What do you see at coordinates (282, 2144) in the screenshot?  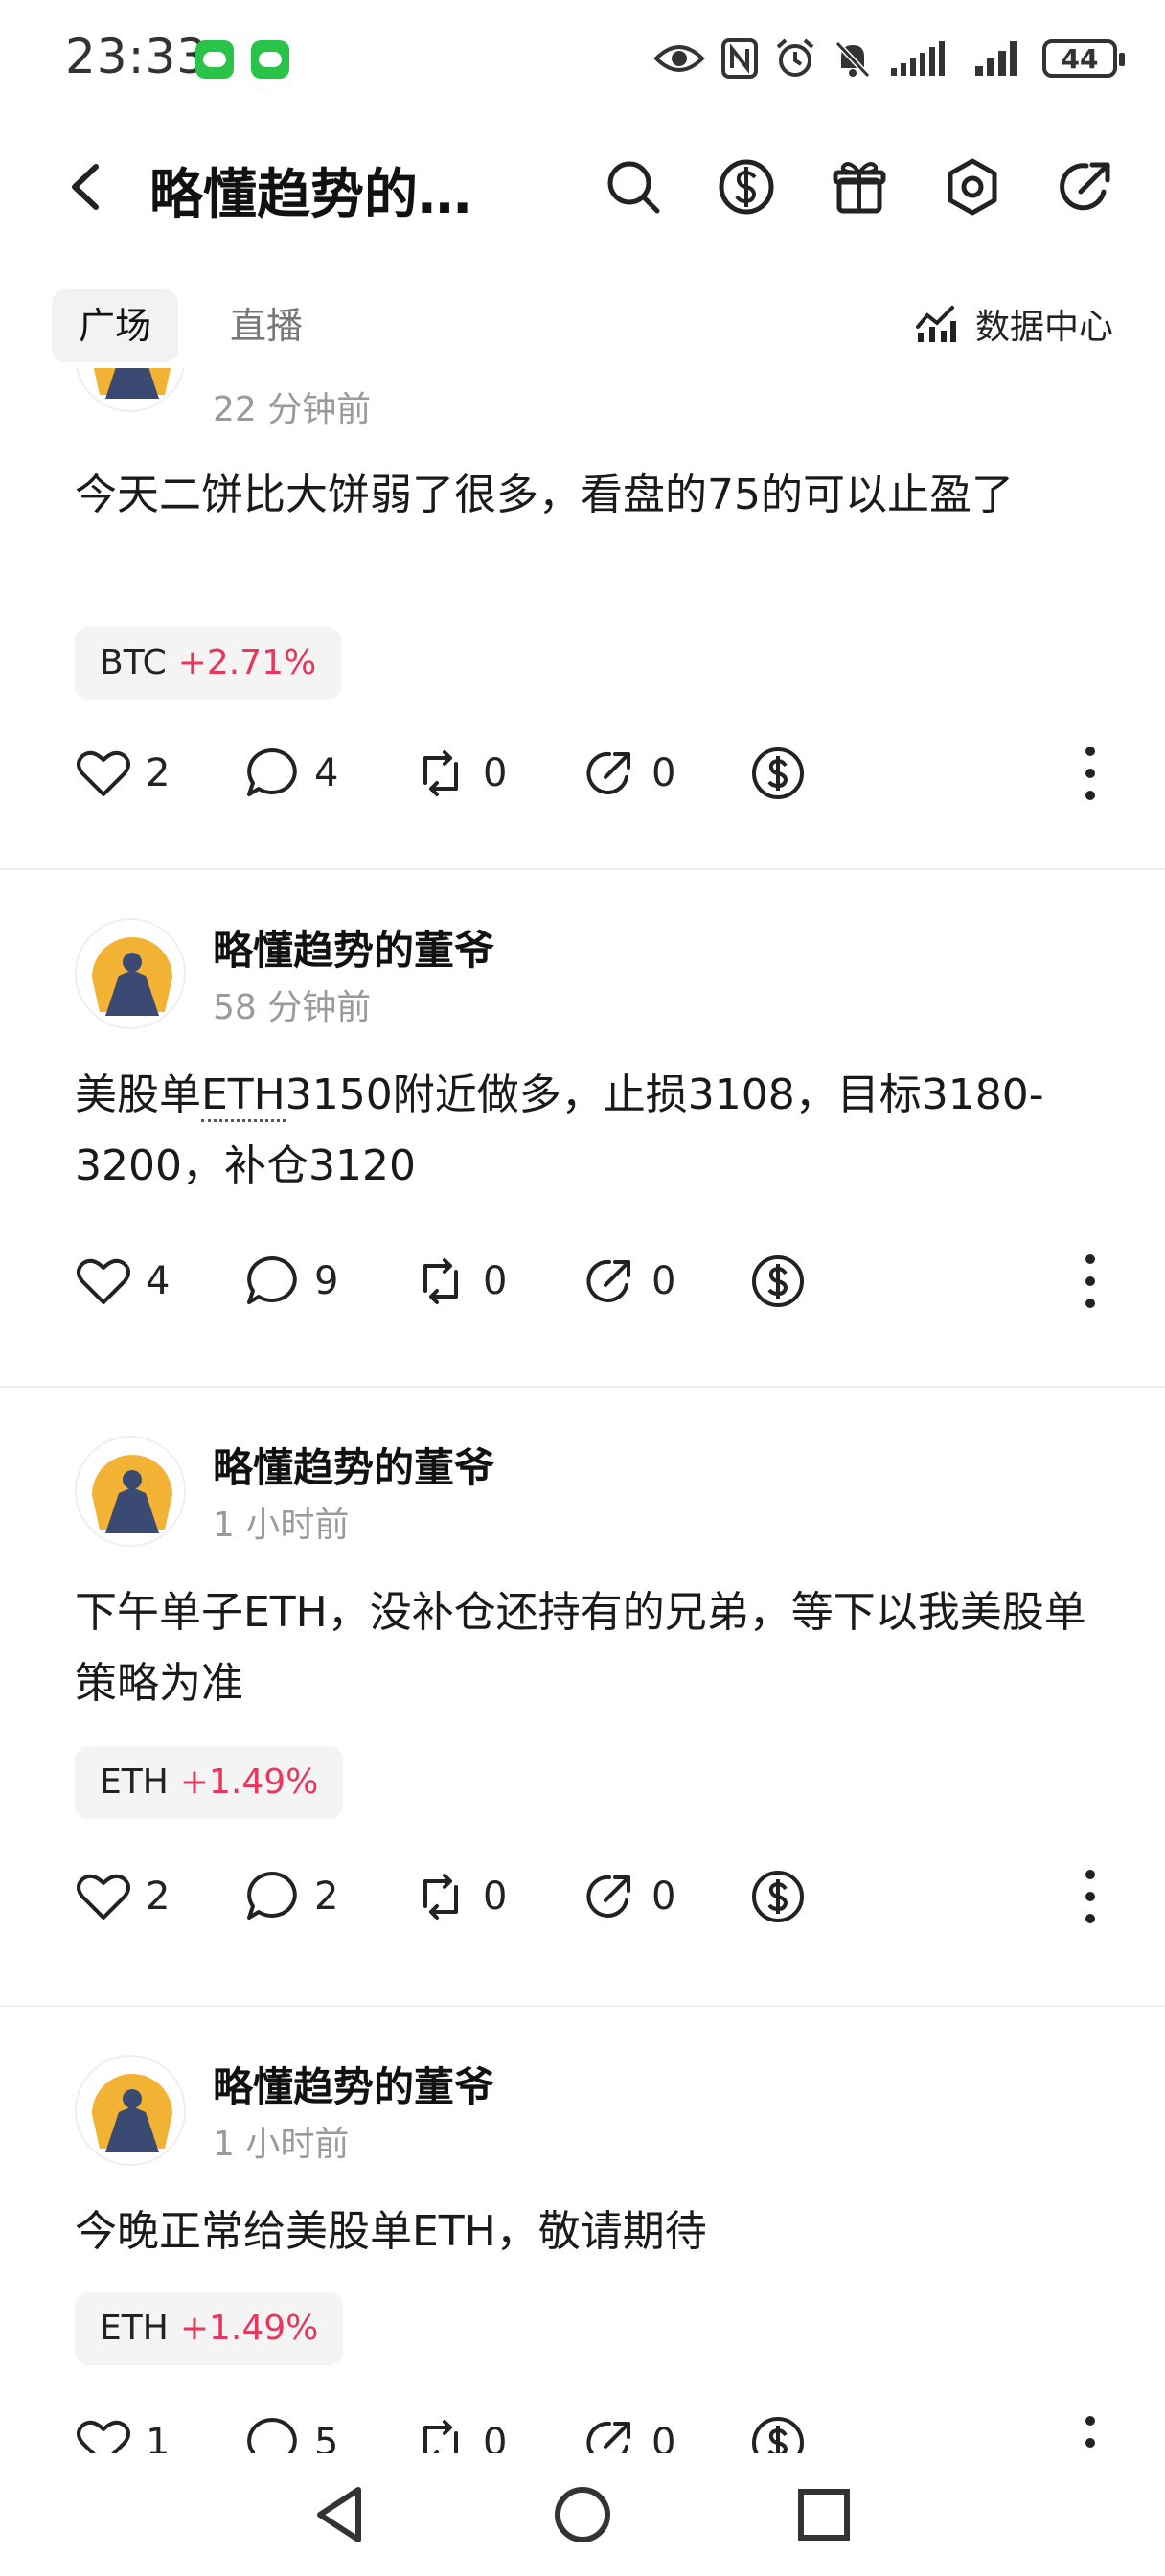 I see `post-time: 1 小时前` at bounding box center [282, 2144].